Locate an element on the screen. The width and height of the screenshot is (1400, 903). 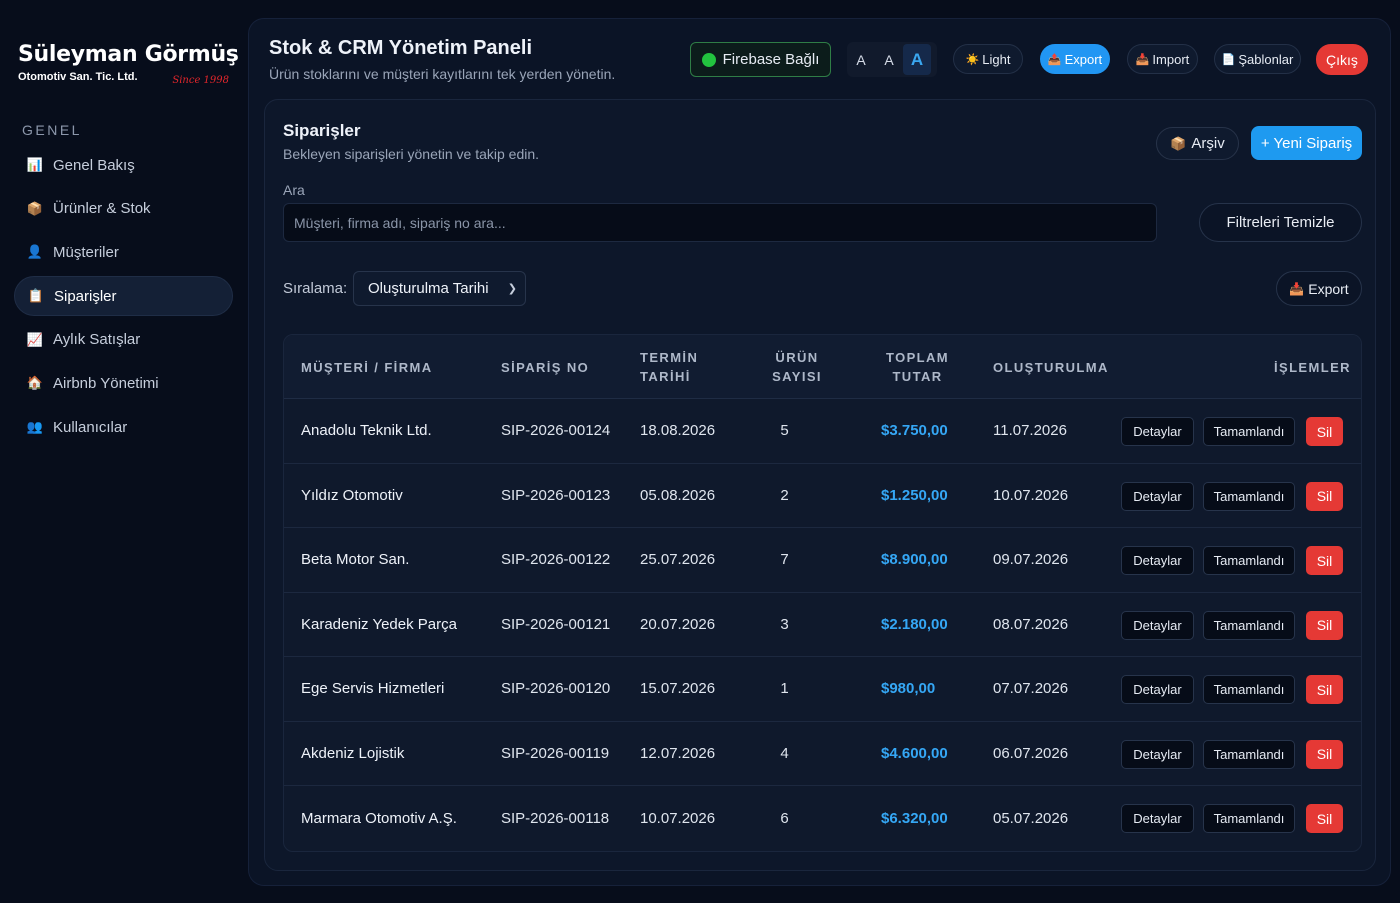
cell-order-no: SIP-2026-00124 is located at coordinates (556, 431).